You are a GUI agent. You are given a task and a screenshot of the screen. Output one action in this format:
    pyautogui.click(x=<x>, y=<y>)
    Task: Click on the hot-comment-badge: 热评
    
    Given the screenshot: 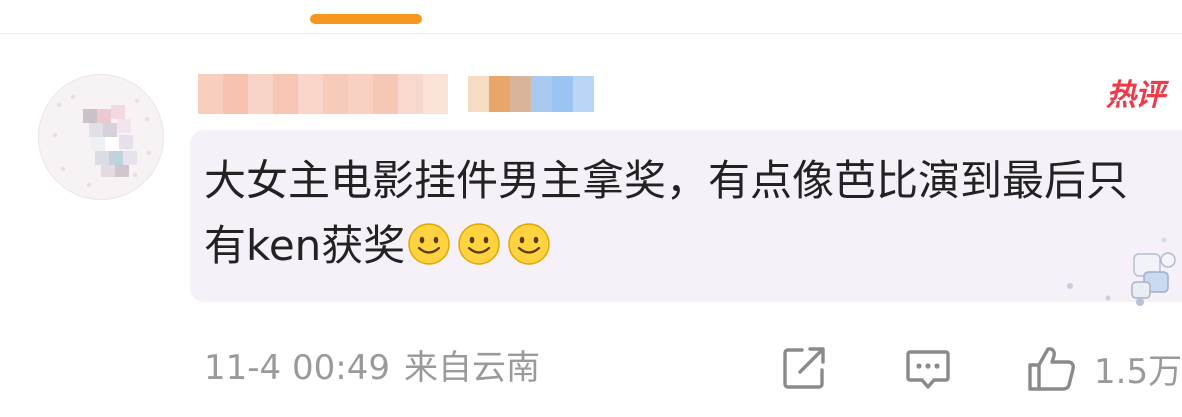 What is the action you would take?
    pyautogui.click(x=1135, y=95)
    